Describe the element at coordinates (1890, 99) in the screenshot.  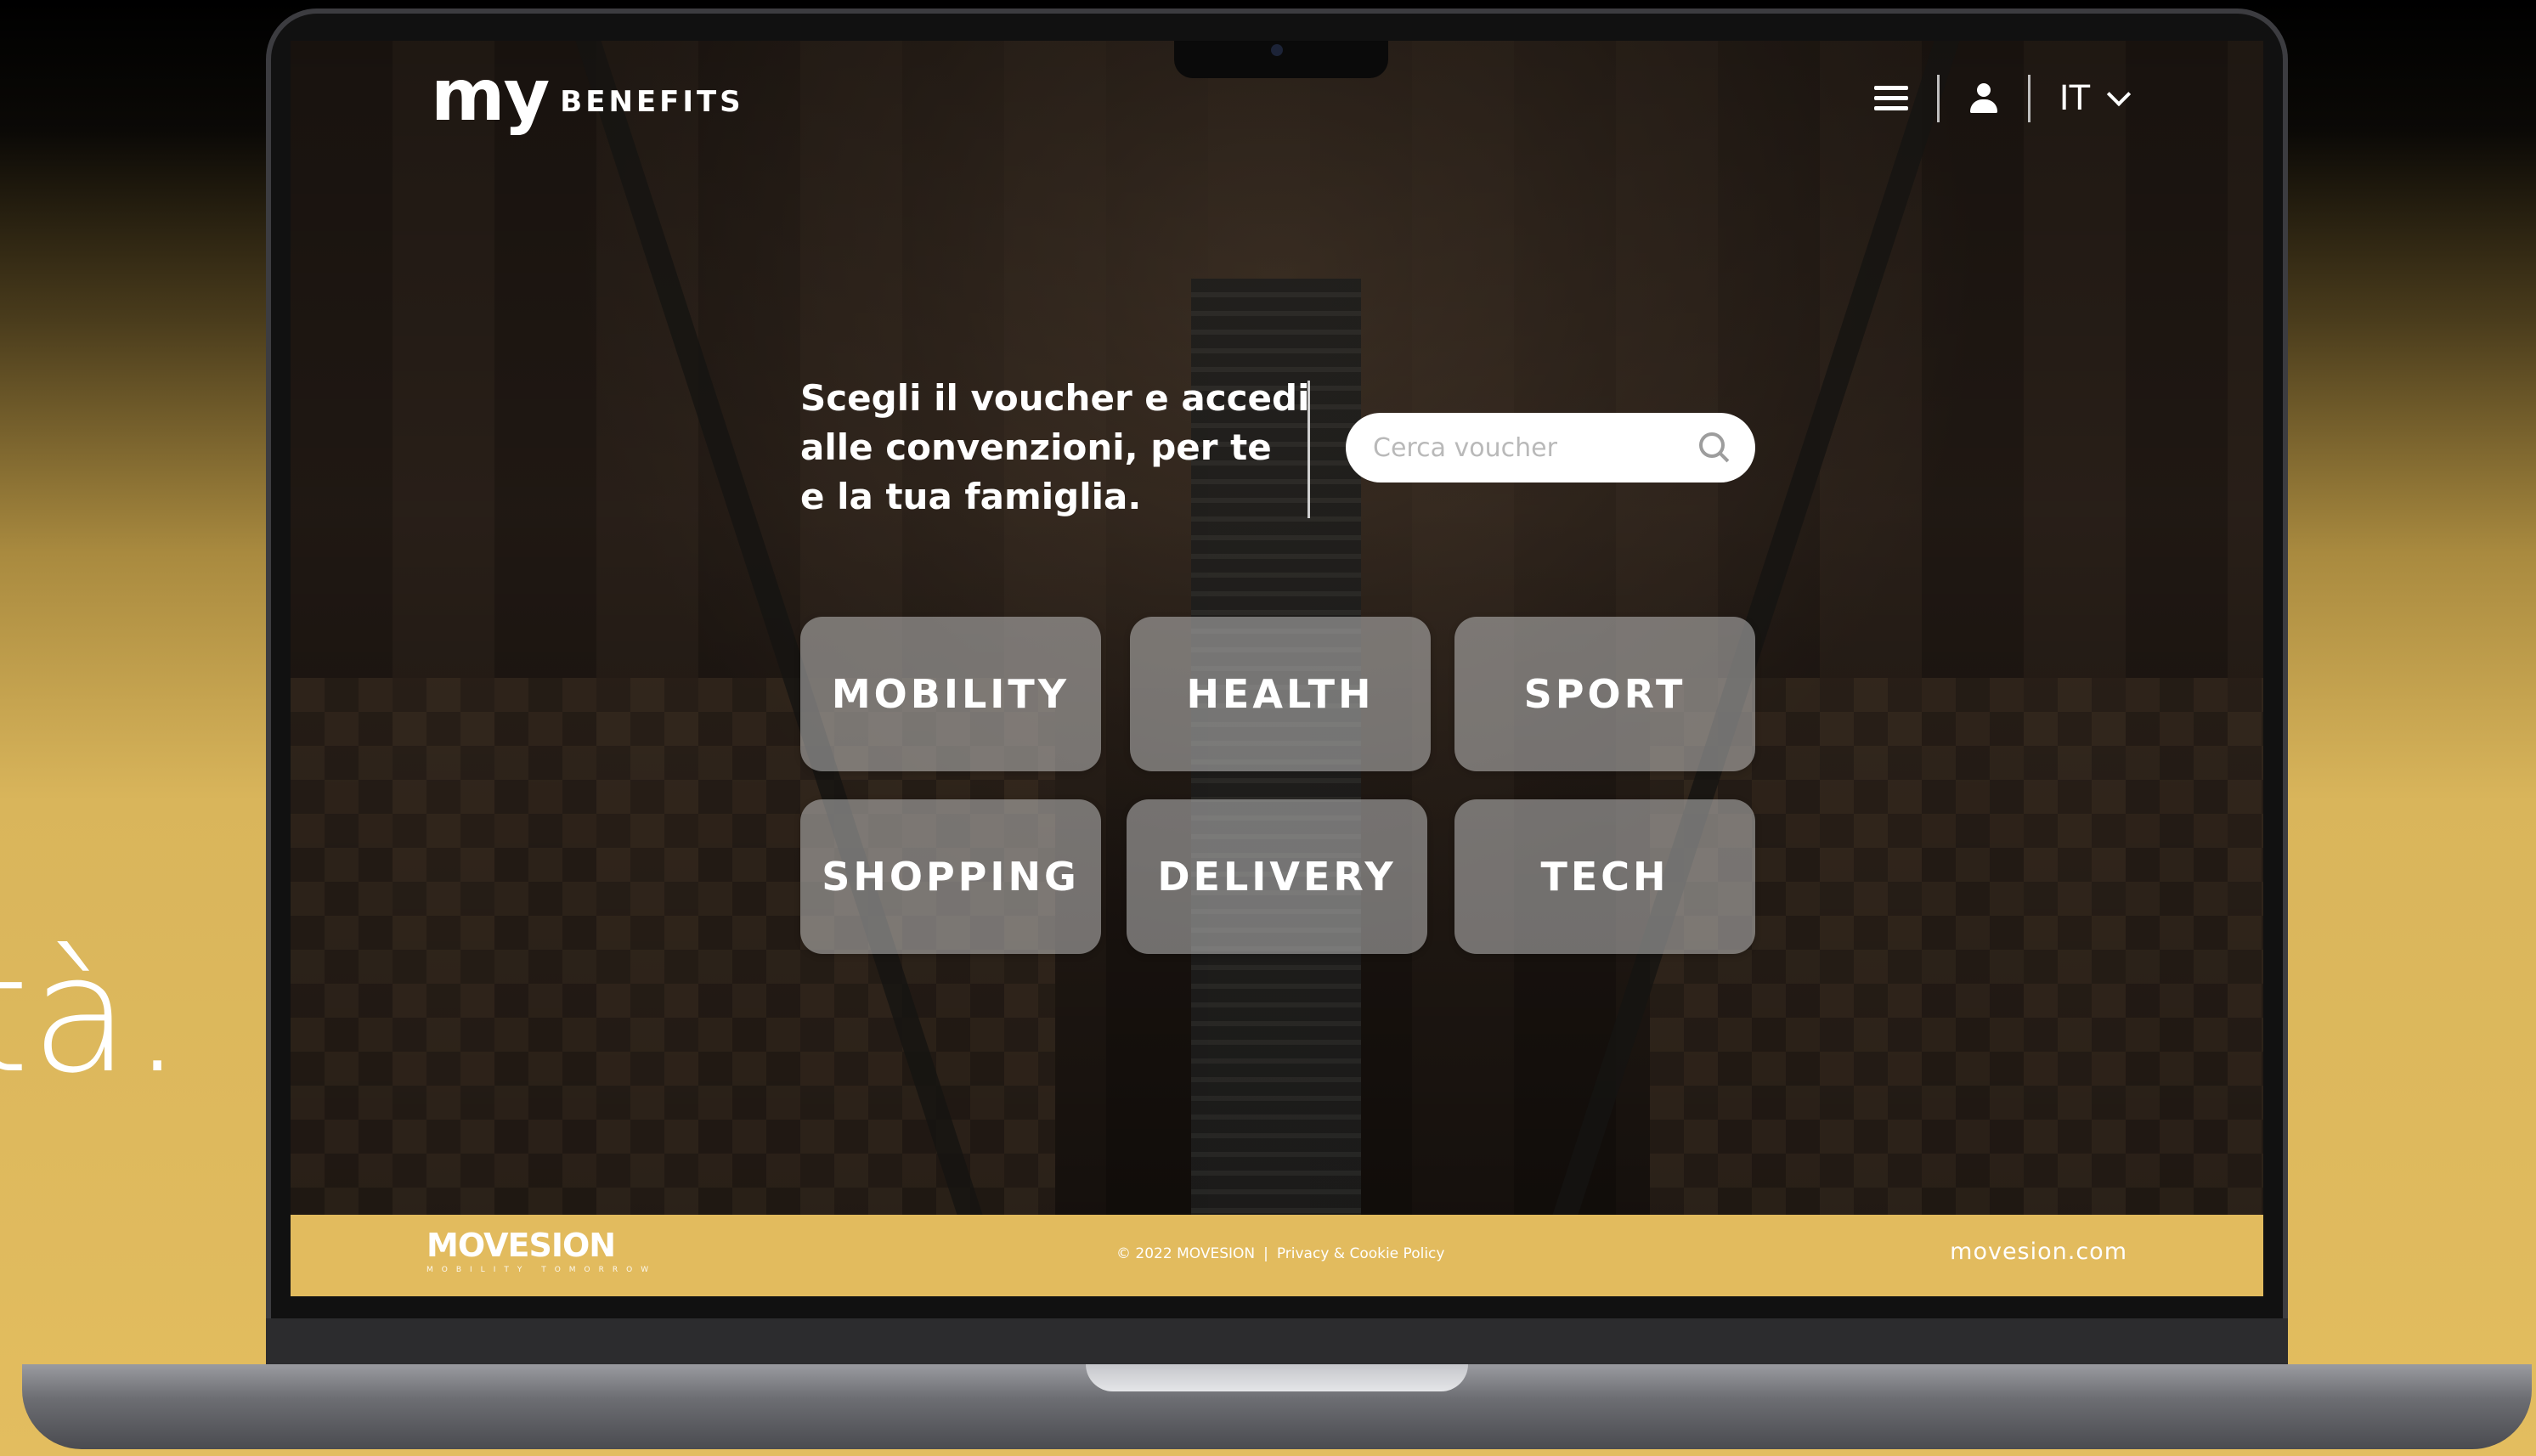
I see `hamburger-menu-icon` at that location.